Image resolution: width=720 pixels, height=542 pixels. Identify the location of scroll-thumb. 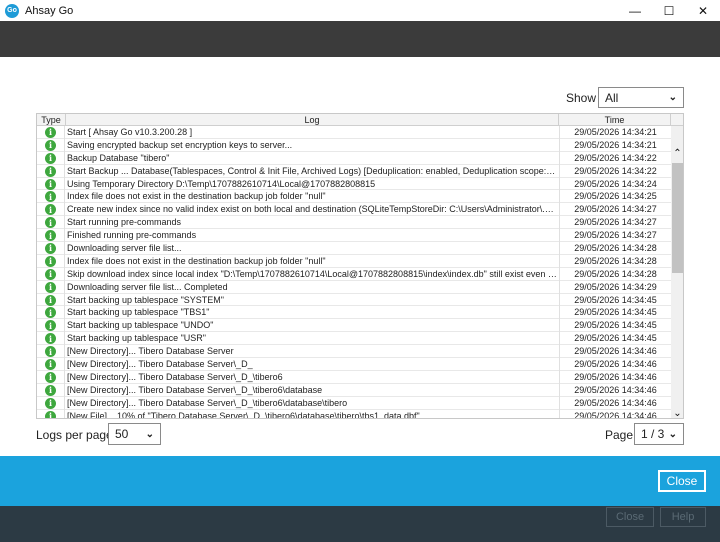
(677, 218).